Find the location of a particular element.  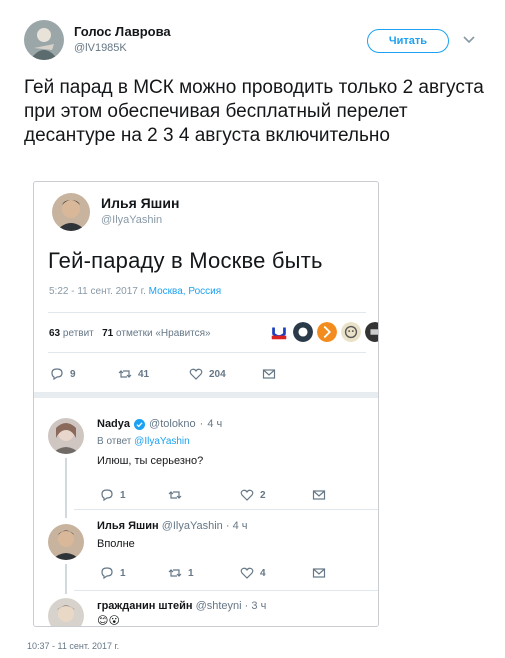

embedded-tweet-time: 5:22 - 11 сент. 2017 г. is located at coordinates (97, 291).